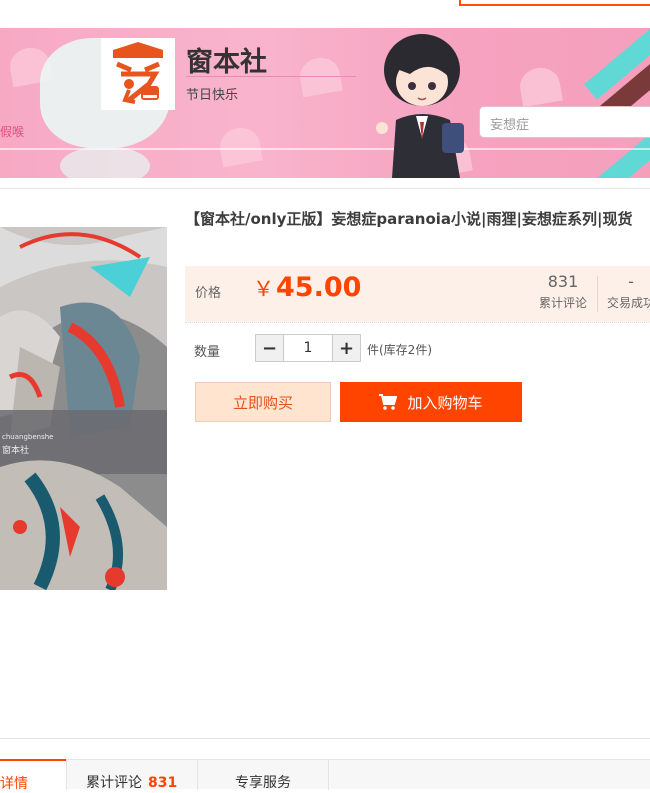 This screenshot has height=793, width=650. What do you see at coordinates (597, 294) in the screenshot?
I see `stat-separator` at bounding box center [597, 294].